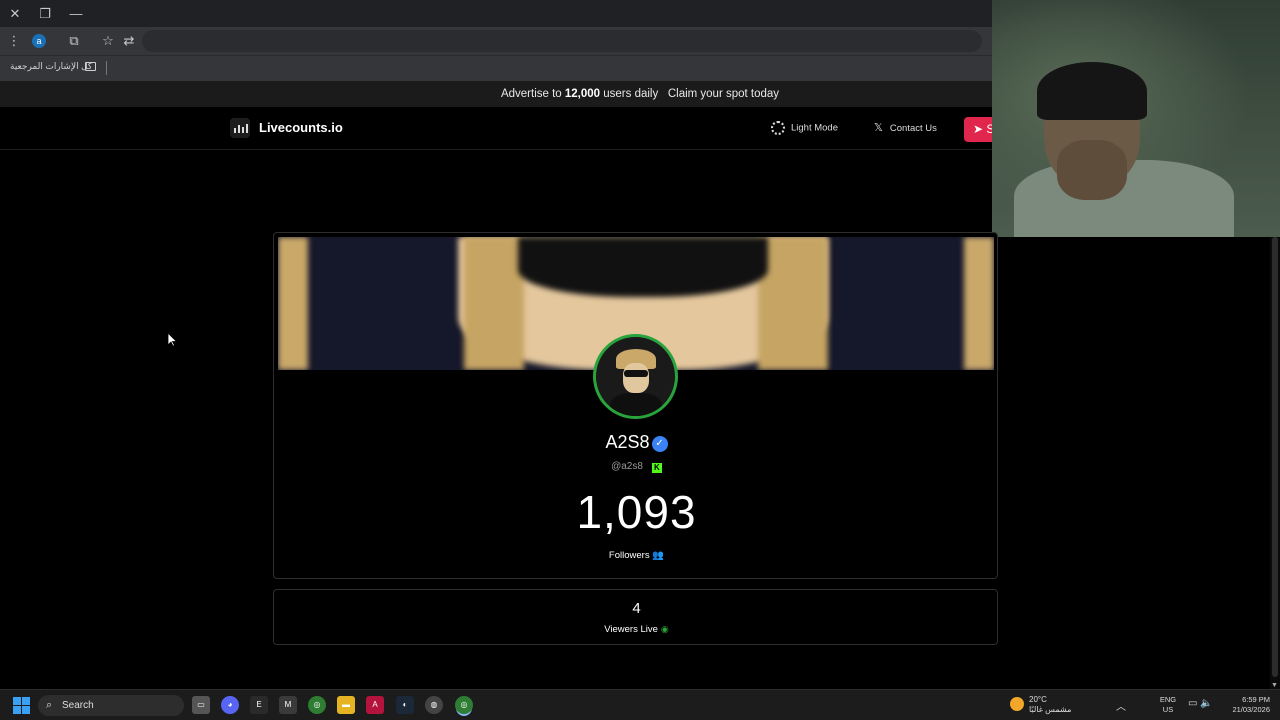 This screenshot has height=720, width=1280. Describe the element at coordinates (815, 128) in the screenshot. I see `light-mode-label: Light Mode` at that location.